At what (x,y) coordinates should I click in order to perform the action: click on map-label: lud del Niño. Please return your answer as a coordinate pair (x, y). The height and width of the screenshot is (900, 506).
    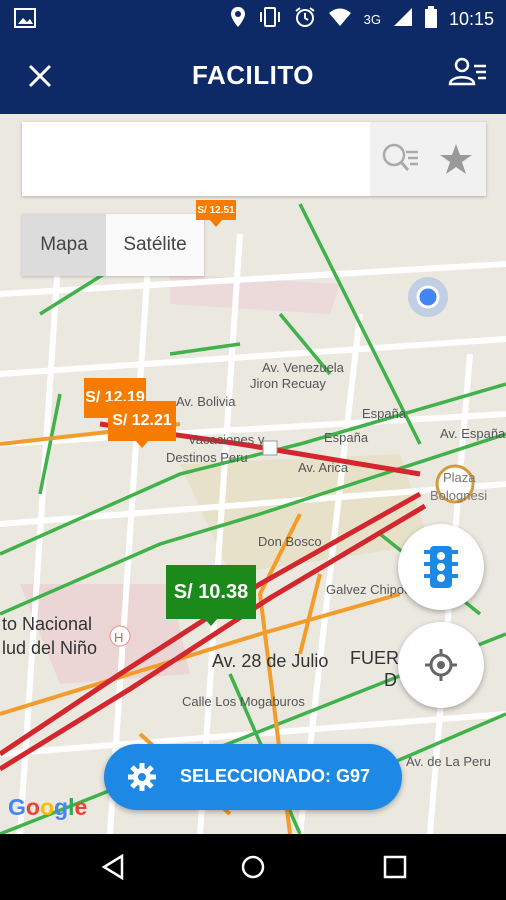
    Looking at the image, I should click on (50, 648).